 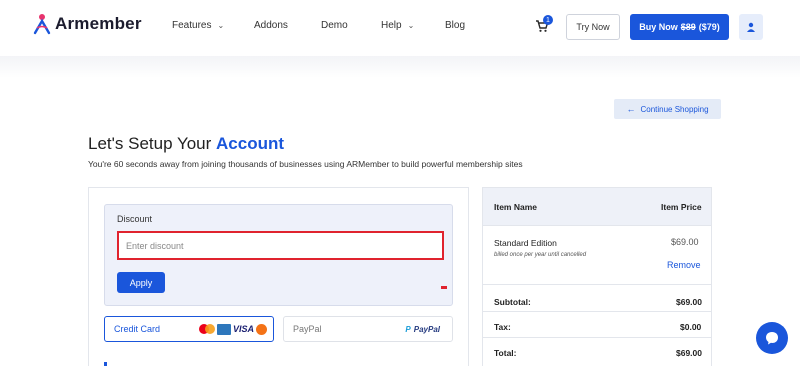 What do you see at coordinates (502, 327) in the screenshot?
I see `tax-label: Tax:` at bounding box center [502, 327].